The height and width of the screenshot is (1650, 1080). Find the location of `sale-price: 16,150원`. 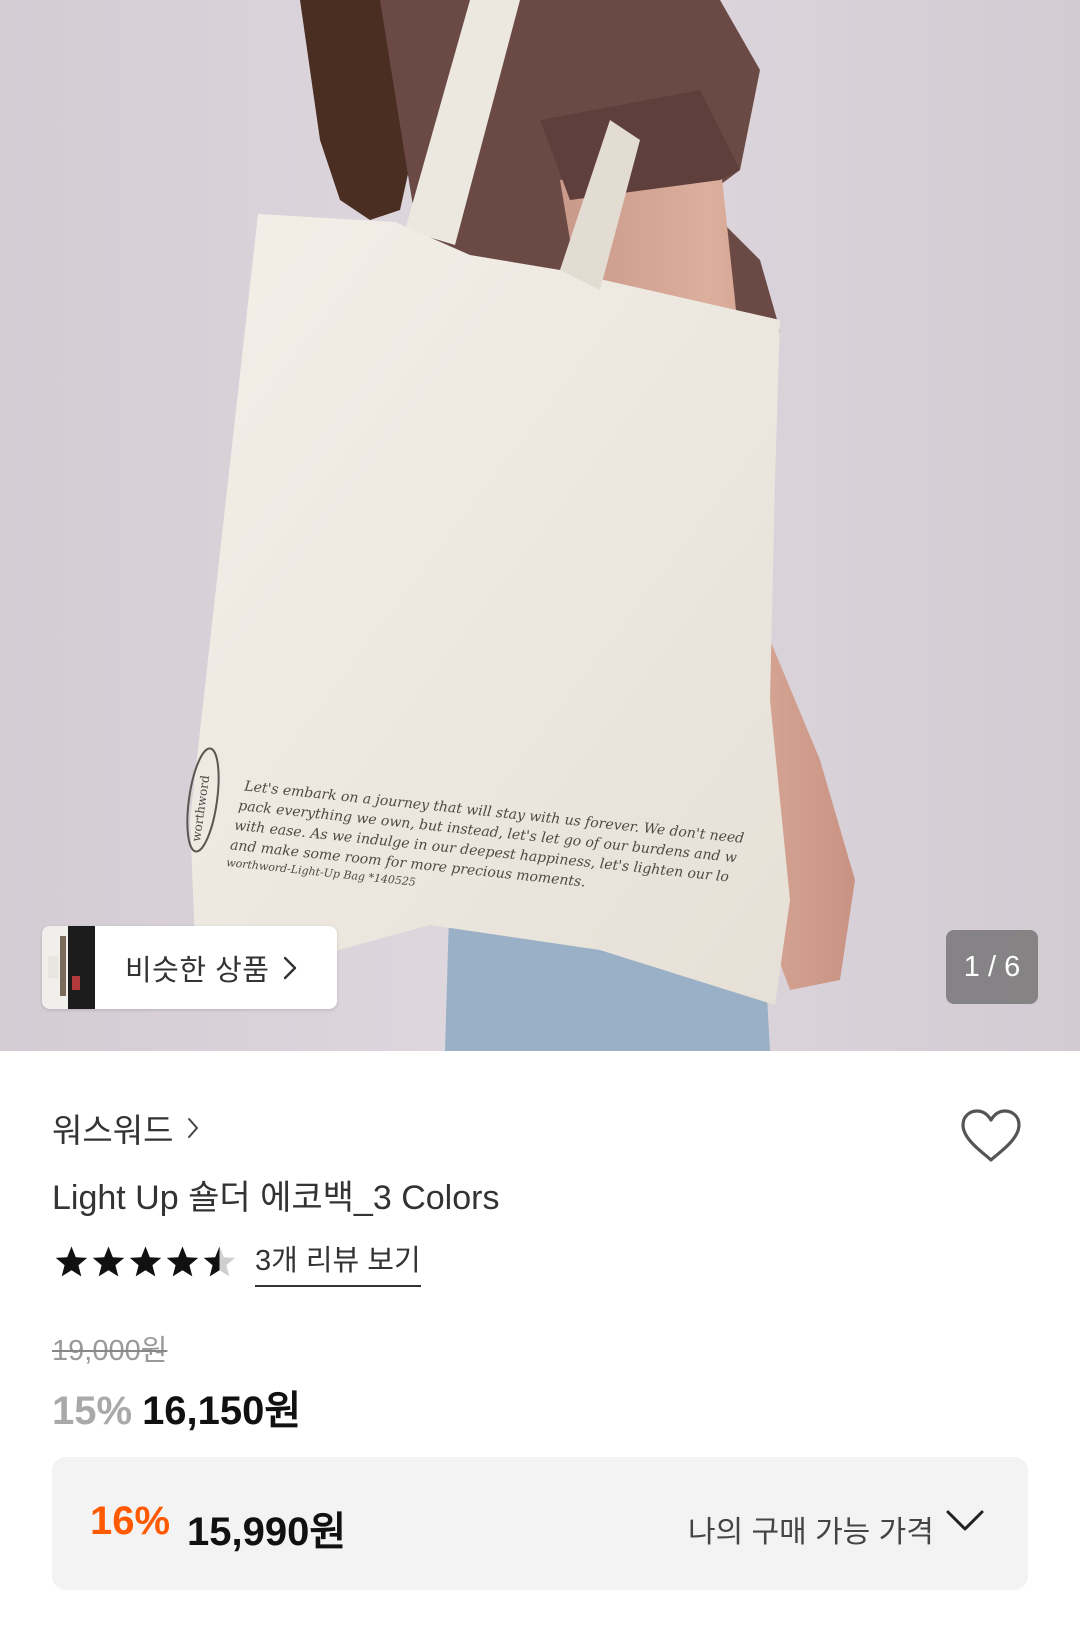

sale-price: 16,150원 is located at coordinates (222, 1411).